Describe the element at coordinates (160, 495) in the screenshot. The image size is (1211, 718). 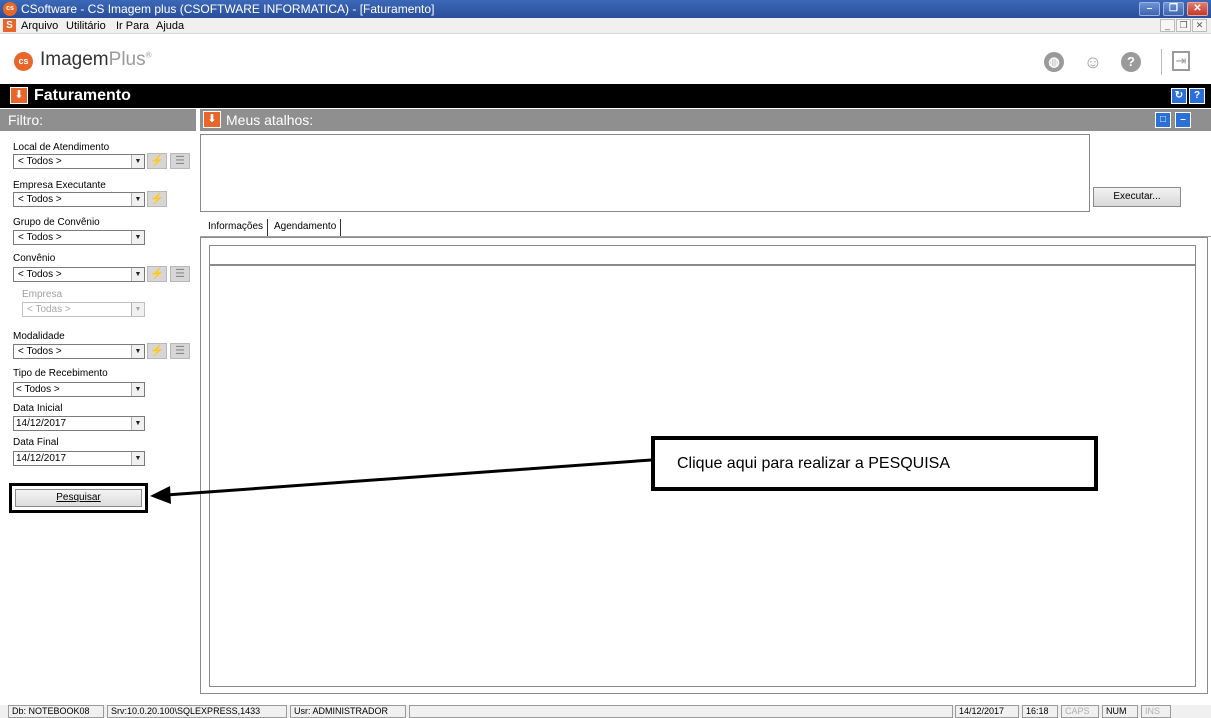
I see `arrow-head` at that location.